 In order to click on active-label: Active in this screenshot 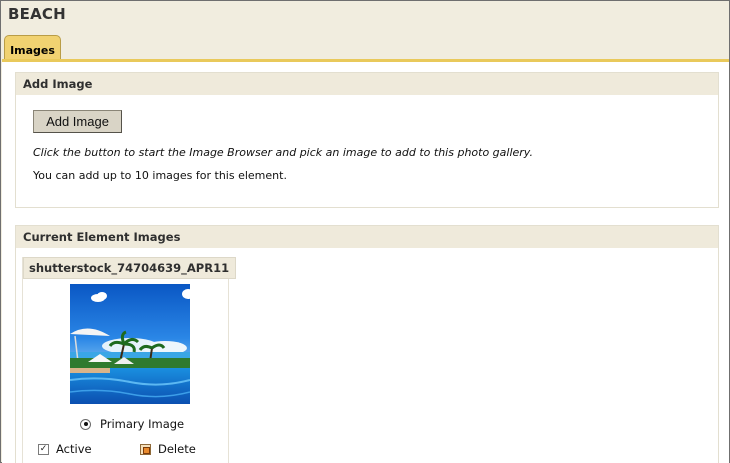, I will do `click(74, 449)`.